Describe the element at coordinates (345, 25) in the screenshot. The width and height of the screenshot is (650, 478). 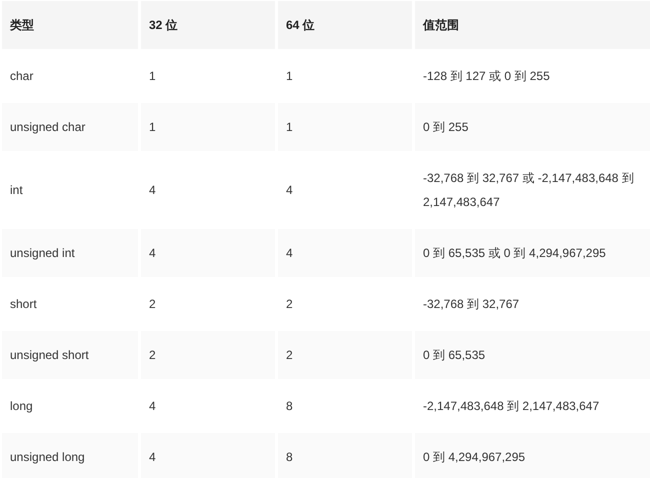
I see `column-header: 64 位` at that location.